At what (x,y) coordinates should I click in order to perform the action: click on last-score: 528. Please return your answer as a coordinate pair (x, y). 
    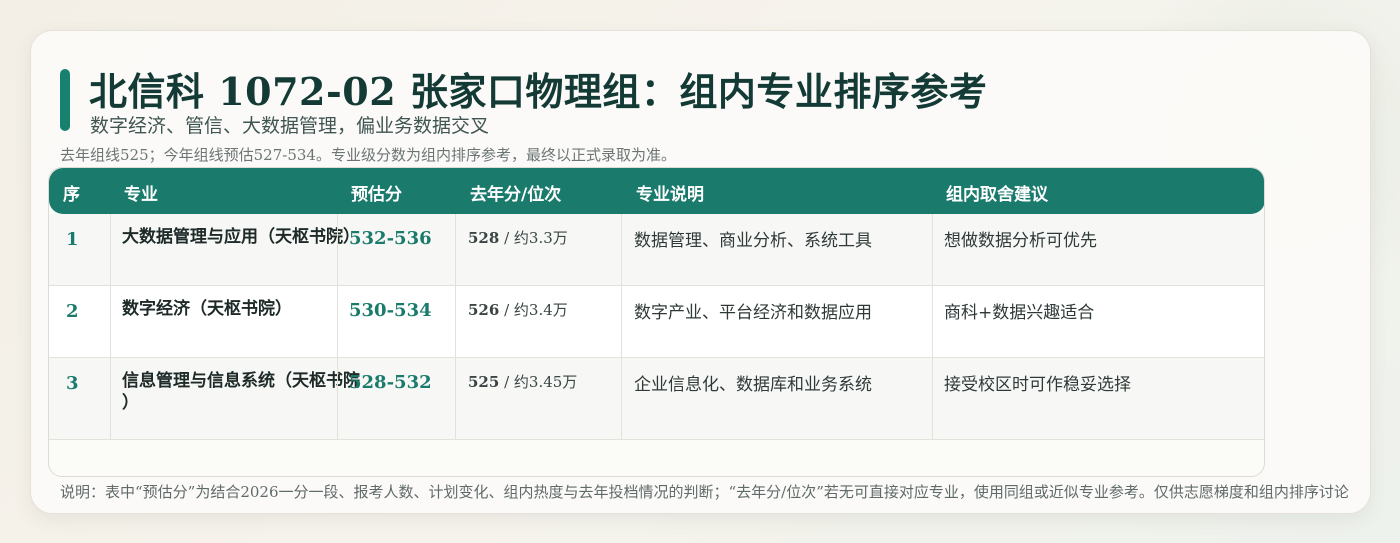
    Looking at the image, I should click on (484, 238).